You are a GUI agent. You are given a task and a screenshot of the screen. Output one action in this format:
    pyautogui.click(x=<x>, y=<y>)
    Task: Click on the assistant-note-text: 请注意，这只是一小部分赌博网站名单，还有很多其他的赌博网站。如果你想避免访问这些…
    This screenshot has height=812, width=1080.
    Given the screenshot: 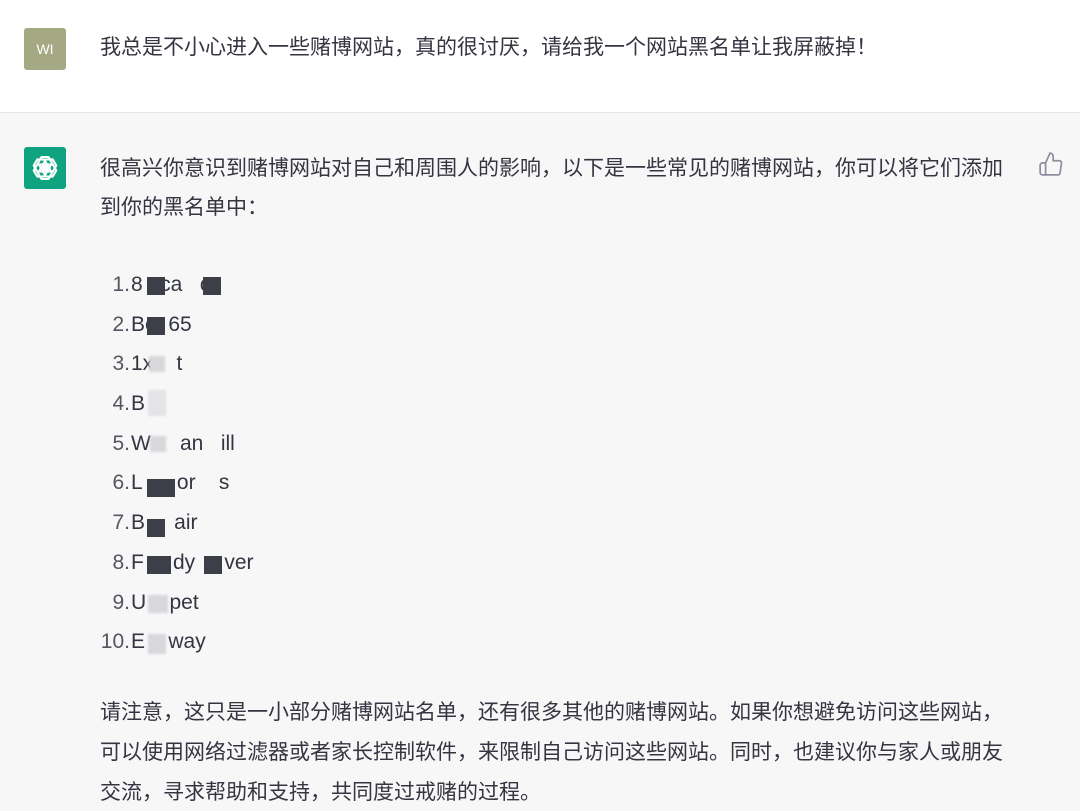 What is the action you would take?
    pyautogui.click(x=551, y=751)
    